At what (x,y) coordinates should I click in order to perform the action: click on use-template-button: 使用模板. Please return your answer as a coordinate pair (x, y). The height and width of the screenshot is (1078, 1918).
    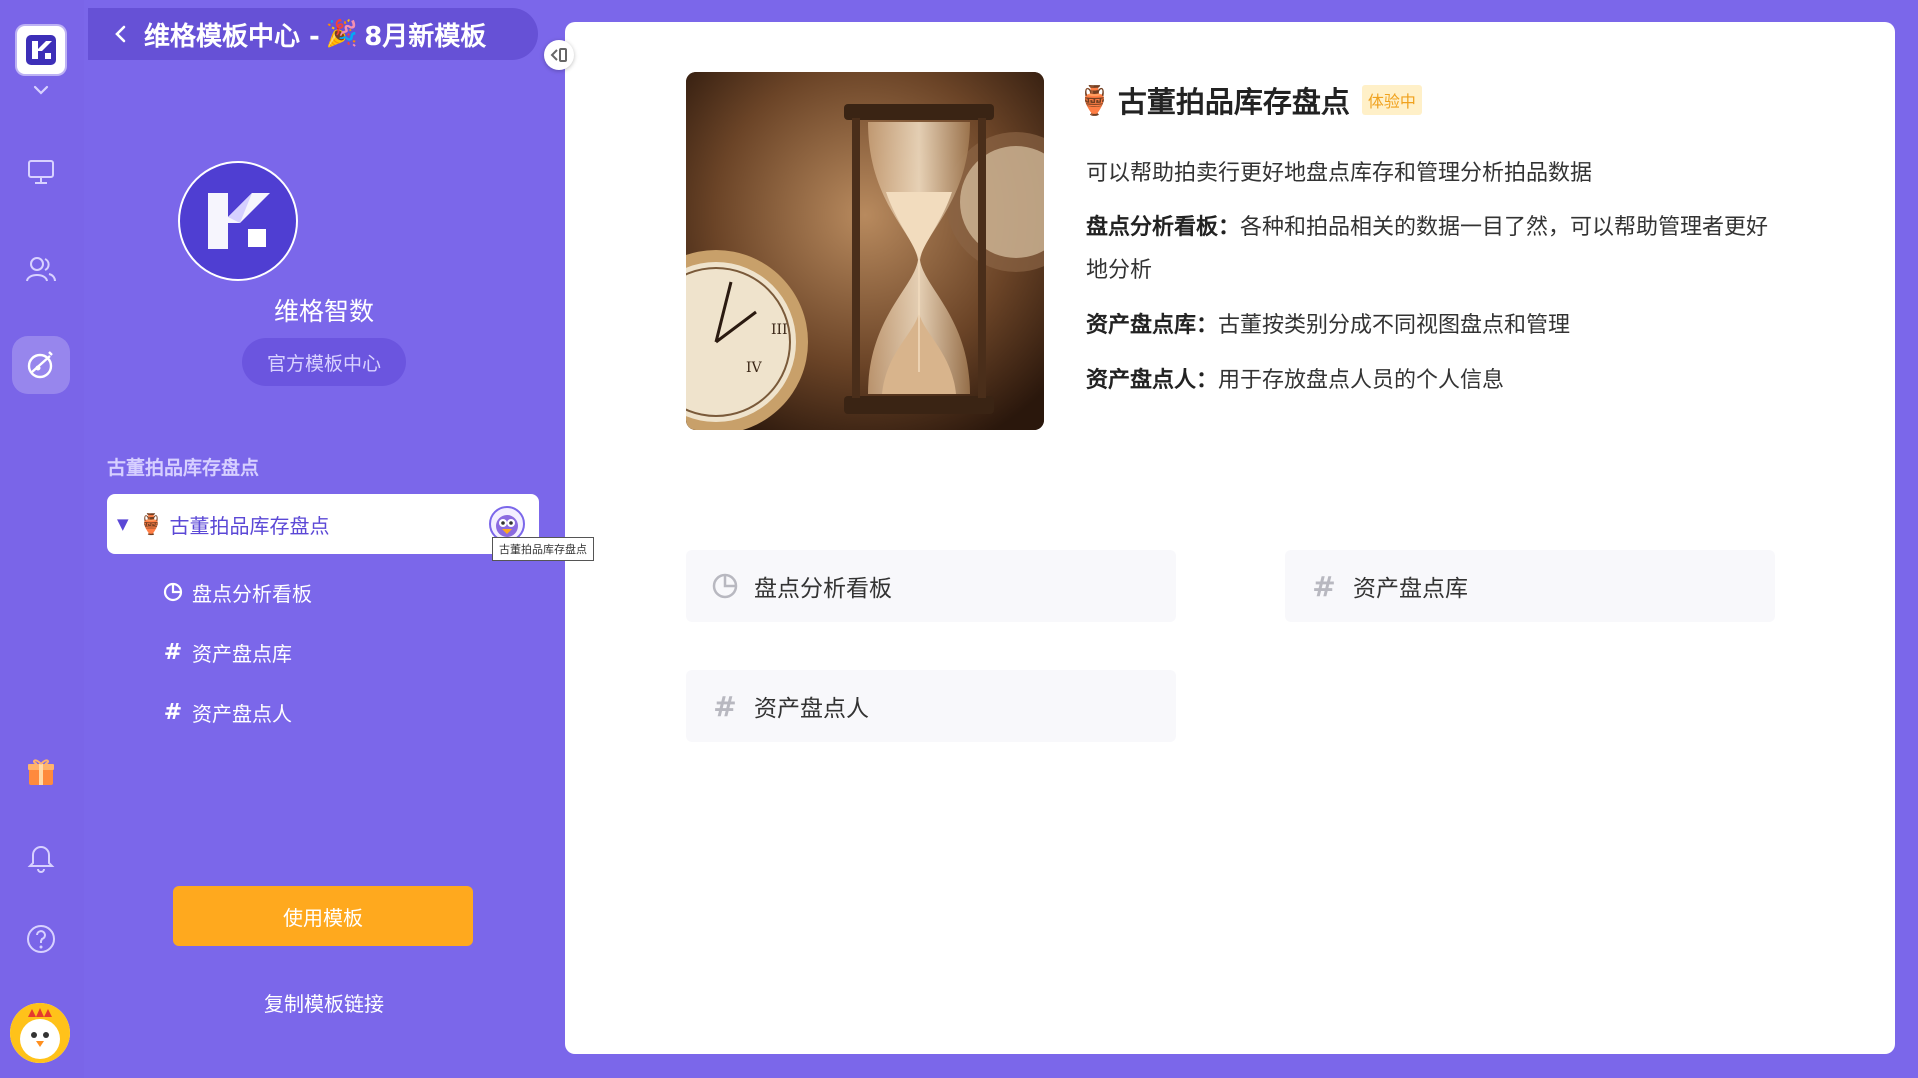
    Looking at the image, I should click on (323, 916).